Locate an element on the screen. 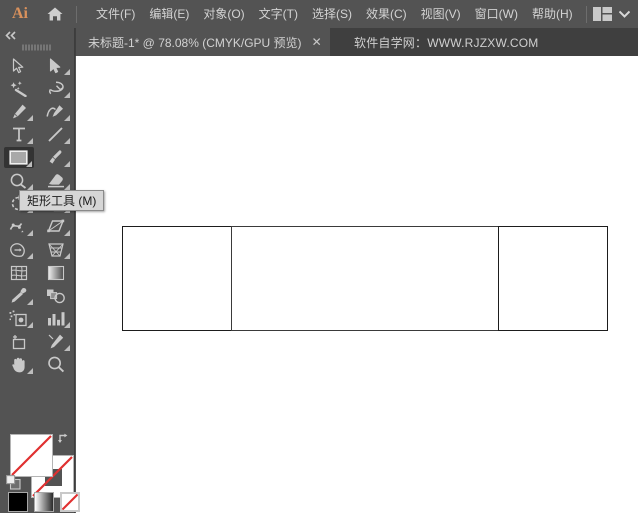  tool-panel is located at coordinates (40, 270).